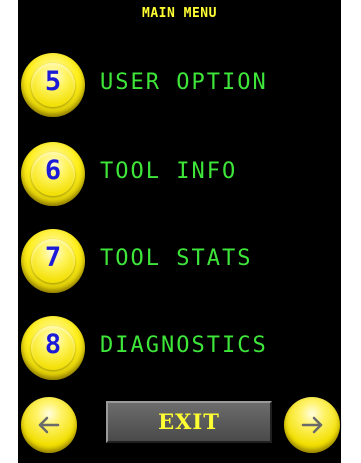  I want to click on menu-number: 8, so click(53, 344).